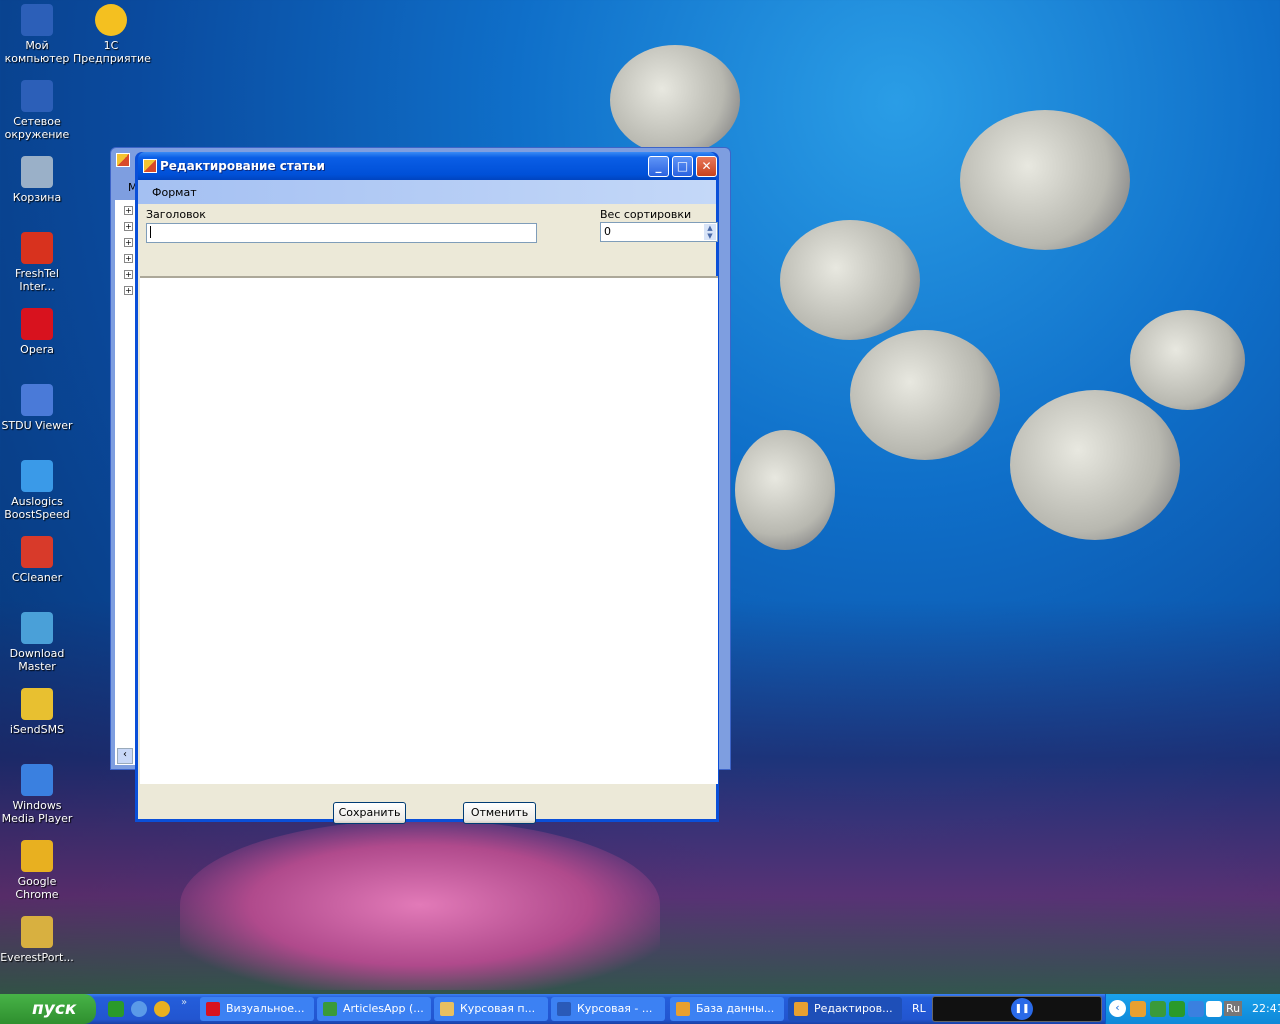  Describe the element at coordinates (682, 166) in the screenshot. I see `maximize-button: □` at that location.